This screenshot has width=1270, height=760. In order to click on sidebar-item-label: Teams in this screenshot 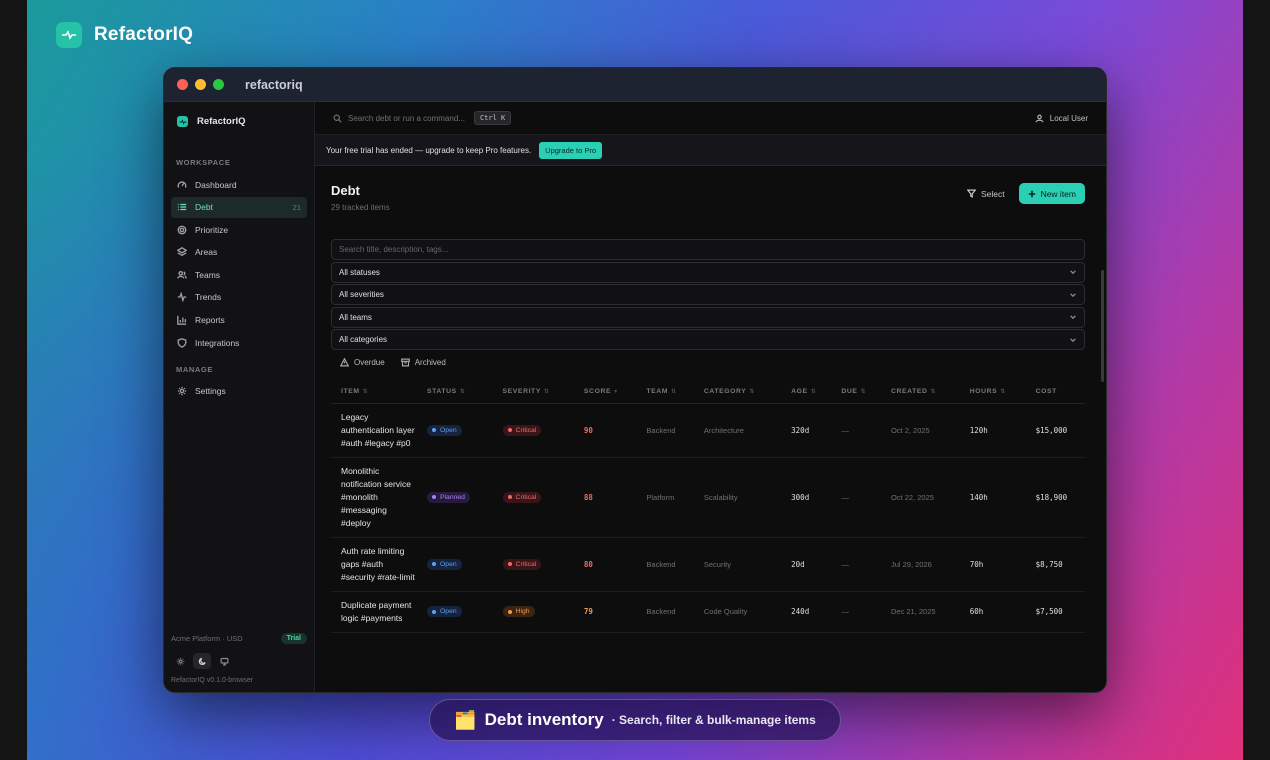, I will do `click(208, 274)`.